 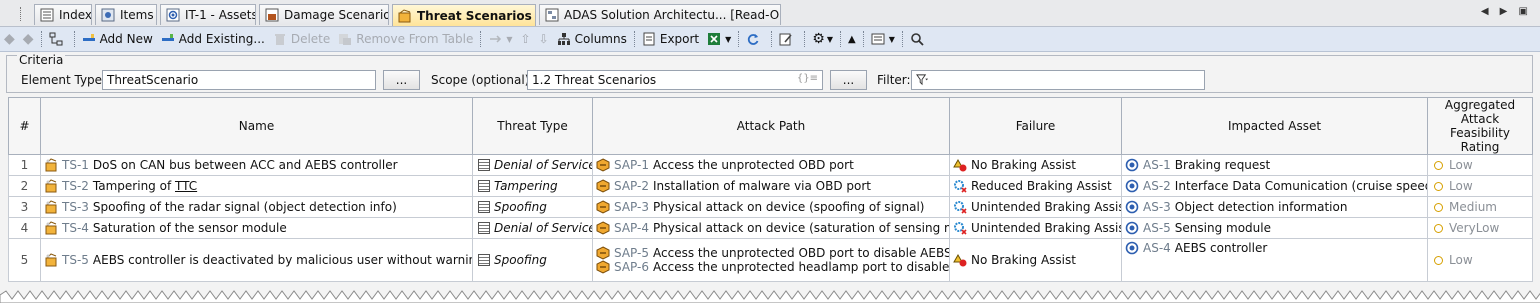 I want to click on tab-navigation-controls: ◀ ▶ ▣, so click(x=1506, y=11).